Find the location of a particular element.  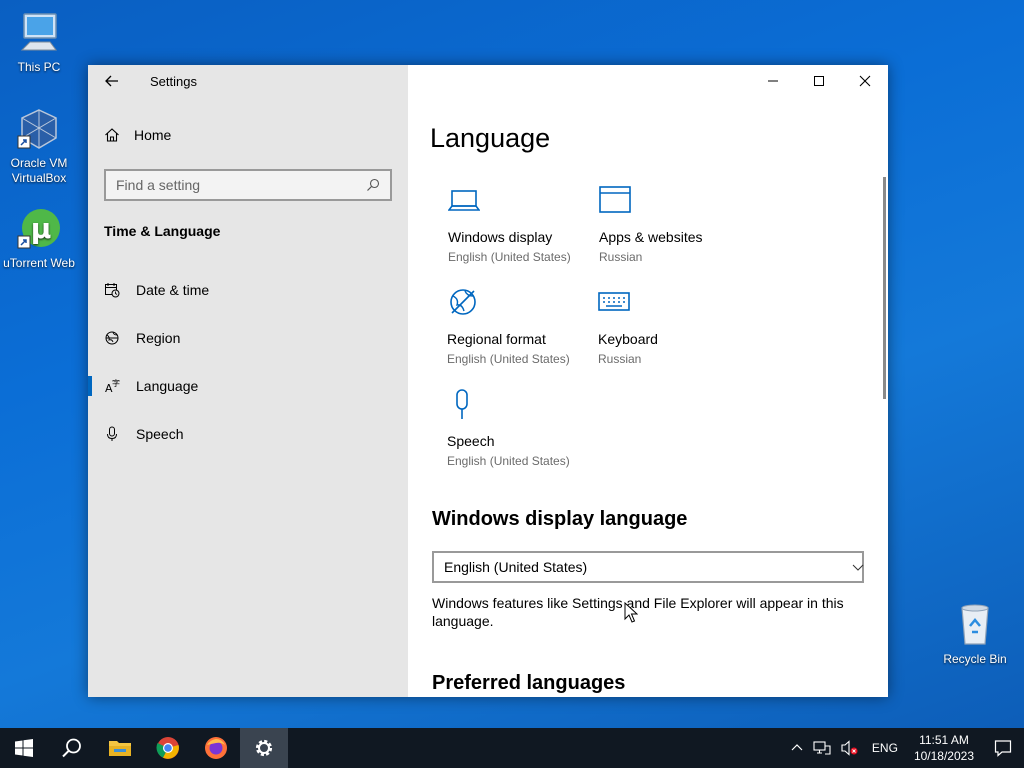

network-icon is located at coordinates (822, 748).